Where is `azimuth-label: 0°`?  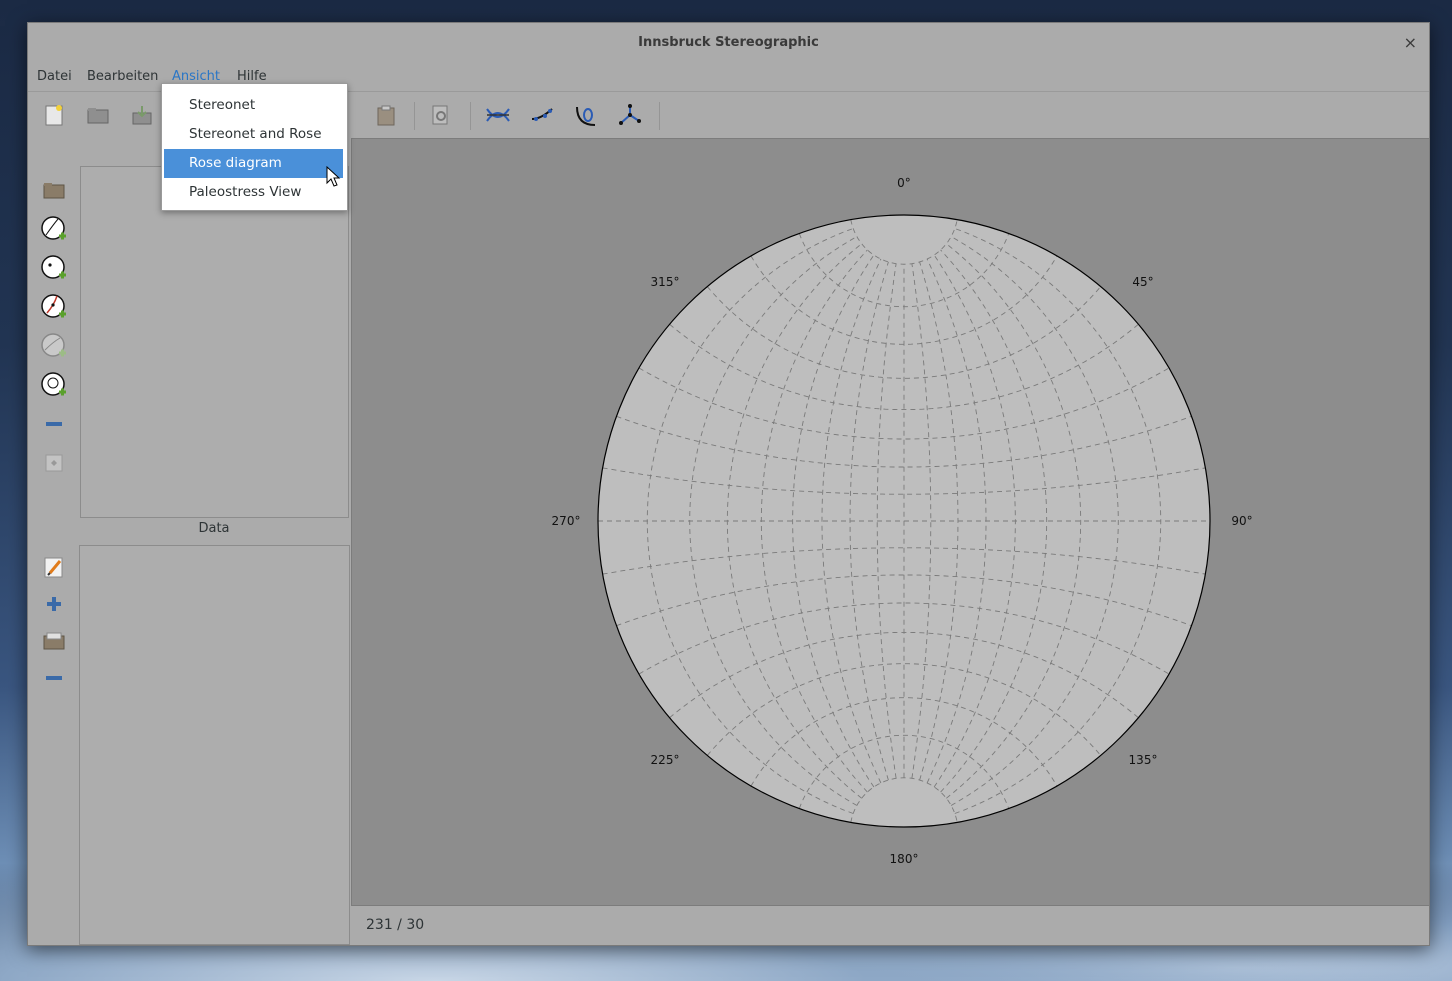 azimuth-label: 0° is located at coordinates (904, 183).